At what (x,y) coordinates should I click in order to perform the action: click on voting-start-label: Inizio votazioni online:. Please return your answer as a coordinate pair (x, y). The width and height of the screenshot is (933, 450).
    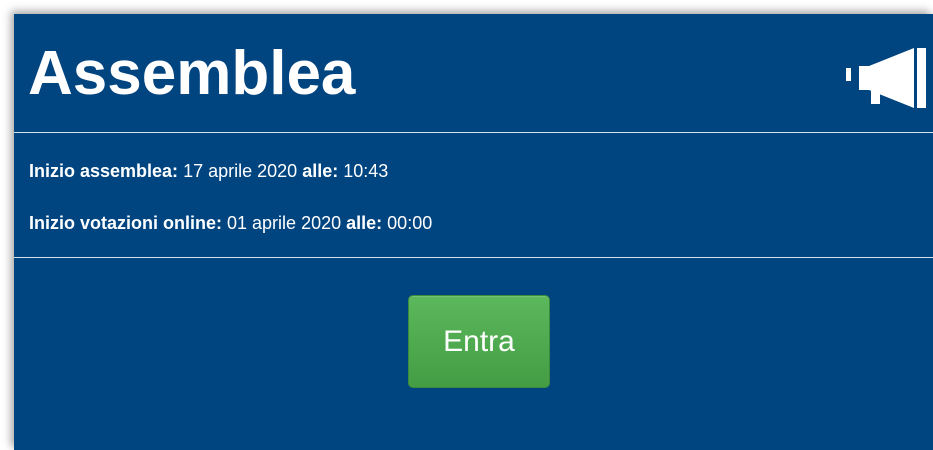
    Looking at the image, I should click on (125, 223).